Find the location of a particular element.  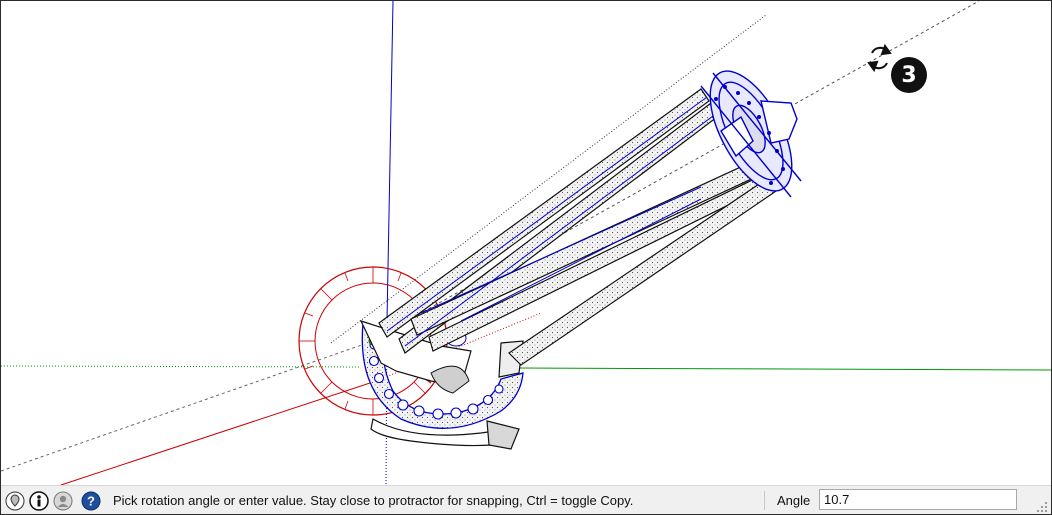

step-number-badge: 3 is located at coordinates (909, 75).